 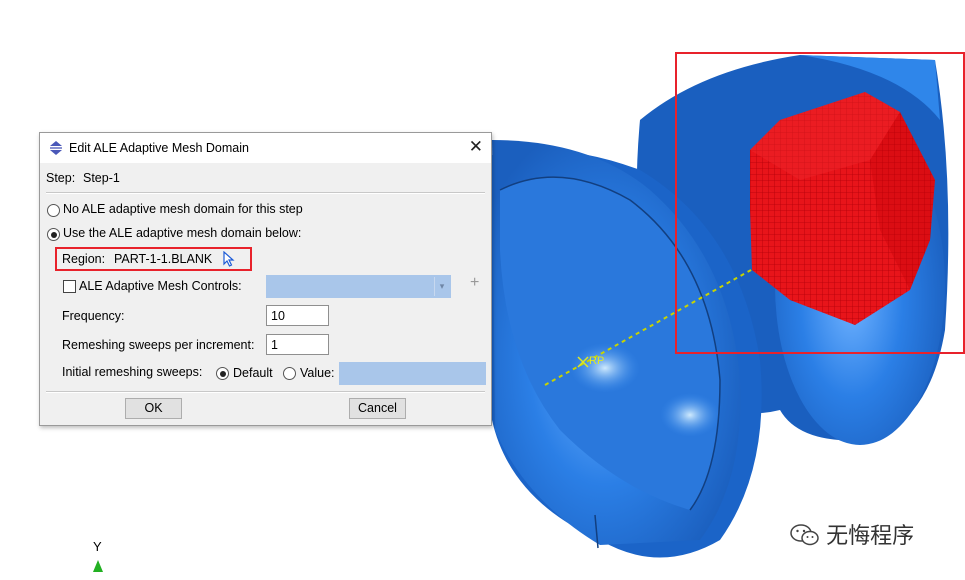 What do you see at coordinates (93, 316) in the screenshot?
I see `frequency-label: Frequency:` at bounding box center [93, 316].